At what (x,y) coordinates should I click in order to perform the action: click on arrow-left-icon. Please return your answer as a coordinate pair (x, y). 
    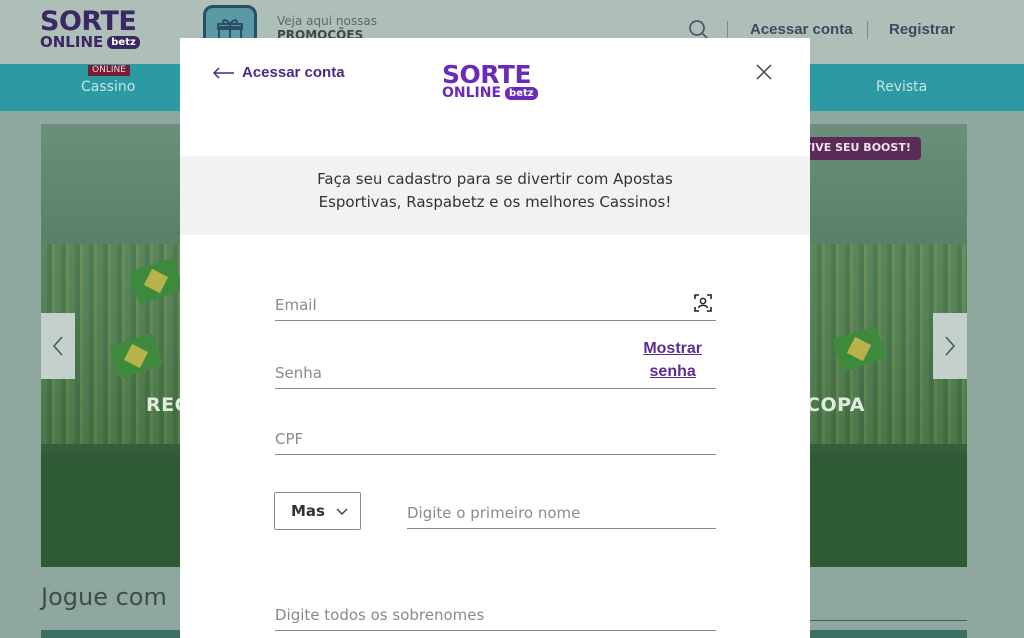
    Looking at the image, I should click on (223, 72).